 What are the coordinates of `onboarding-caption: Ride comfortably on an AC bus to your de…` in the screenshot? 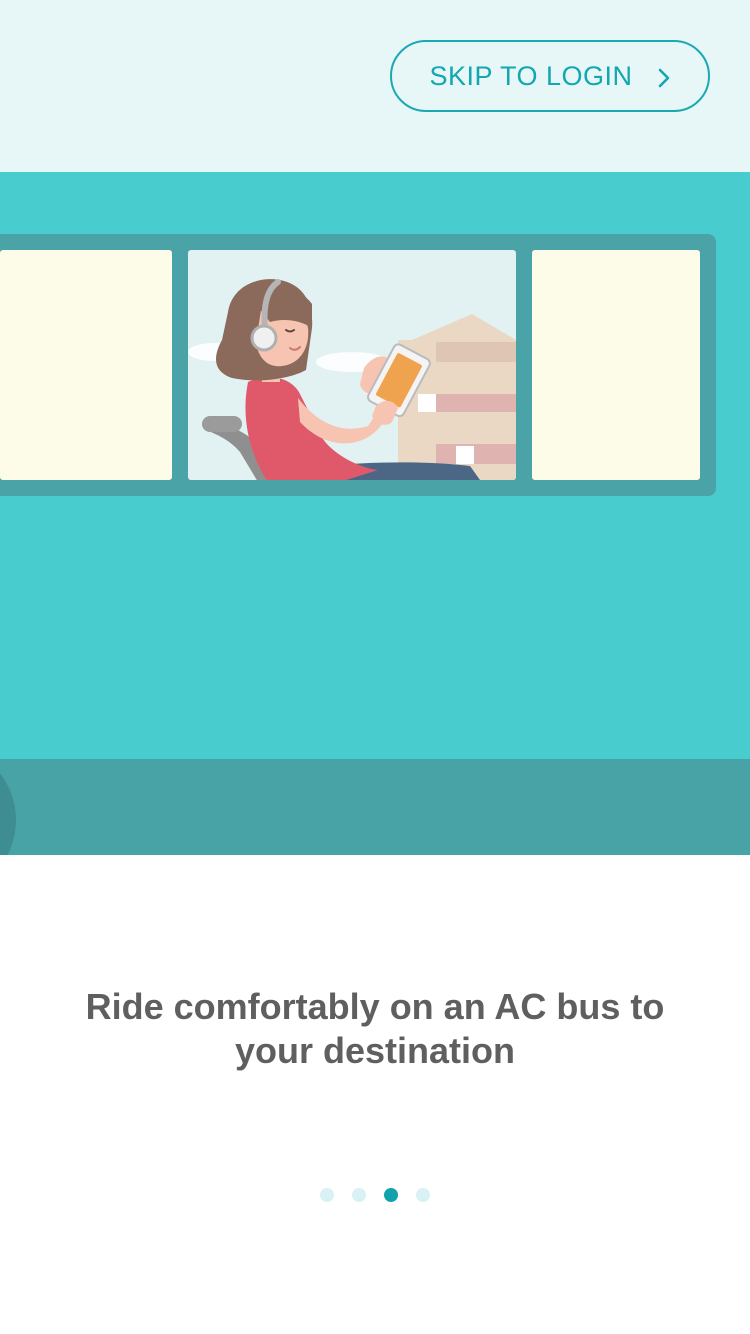 It's located at (375, 1028).